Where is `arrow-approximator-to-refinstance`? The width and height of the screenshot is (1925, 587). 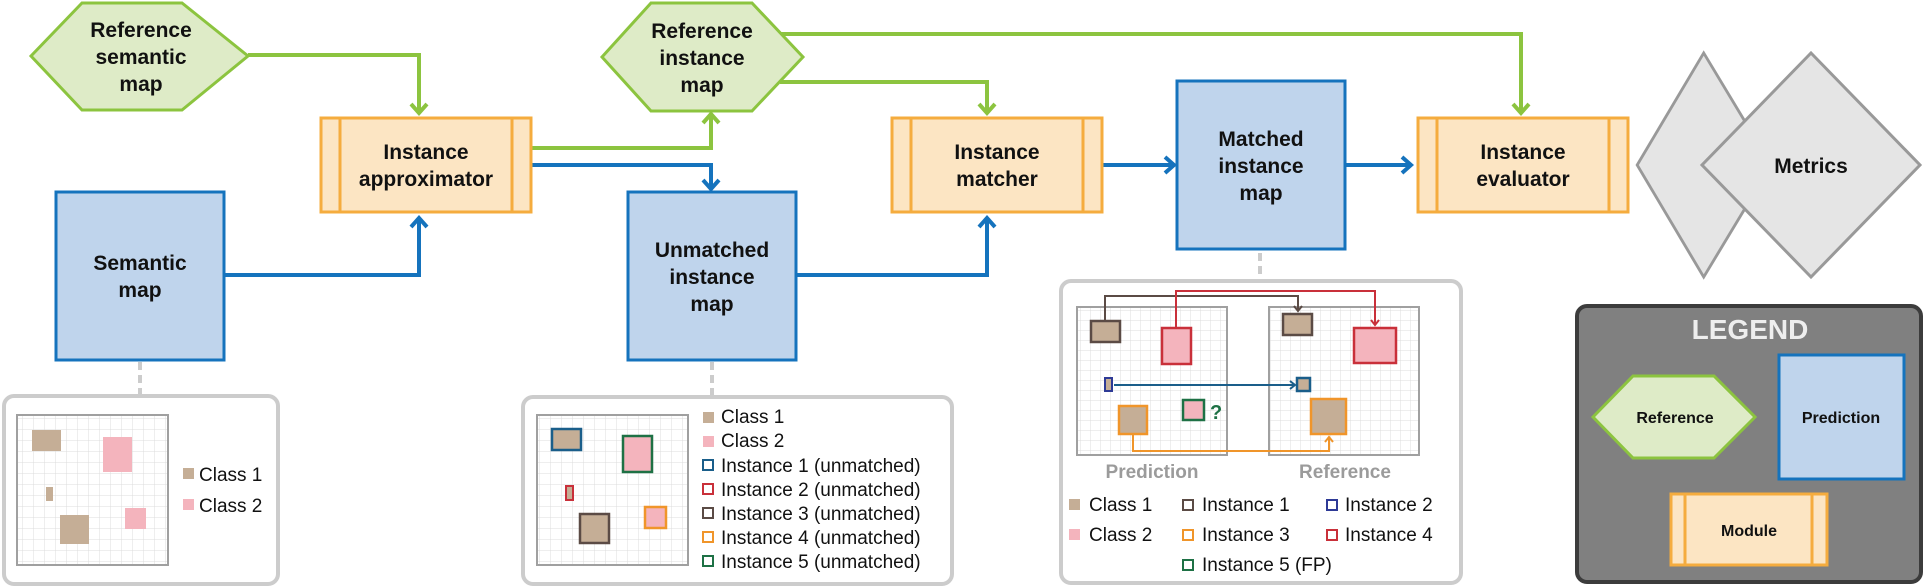
arrow-approximator-to-refinstance is located at coordinates (622, 132).